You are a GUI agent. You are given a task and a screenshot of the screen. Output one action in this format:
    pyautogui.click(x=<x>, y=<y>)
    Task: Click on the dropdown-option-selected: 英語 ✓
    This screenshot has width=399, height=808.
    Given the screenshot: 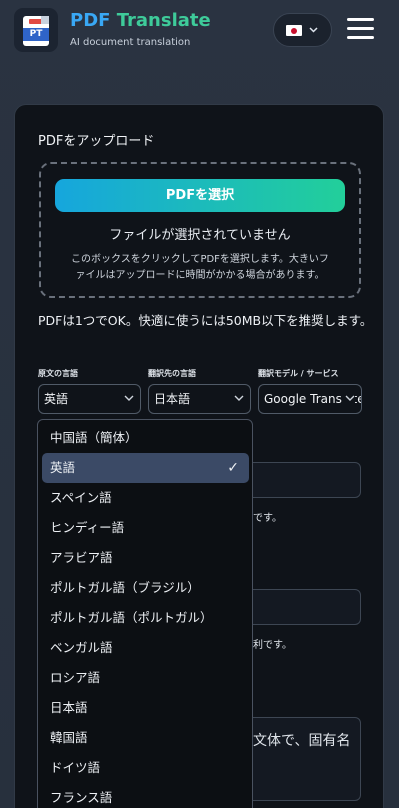 What is the action you would take?
    pyautogui.click(x=145, y=468)
    